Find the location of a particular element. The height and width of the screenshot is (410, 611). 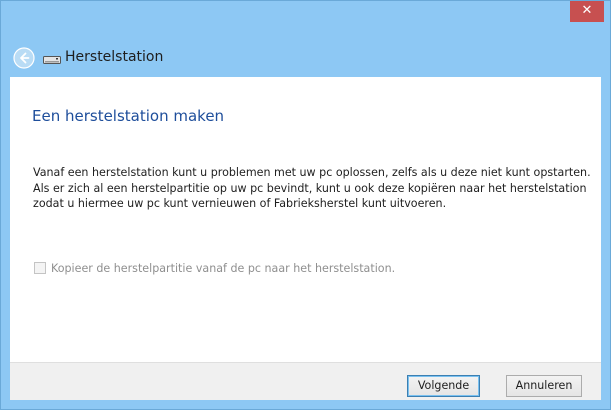

back-button is located at coordinates (24, 58).